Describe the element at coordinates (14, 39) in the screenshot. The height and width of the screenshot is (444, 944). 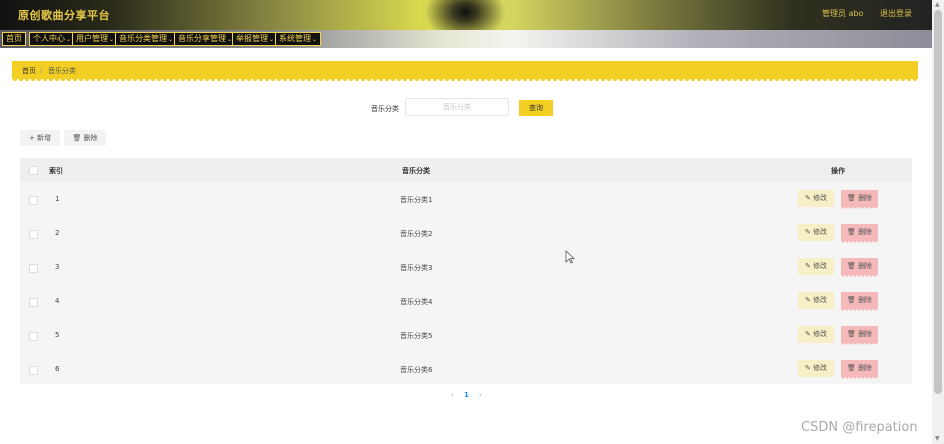
I see `nav-item-home: 首页` at that location.